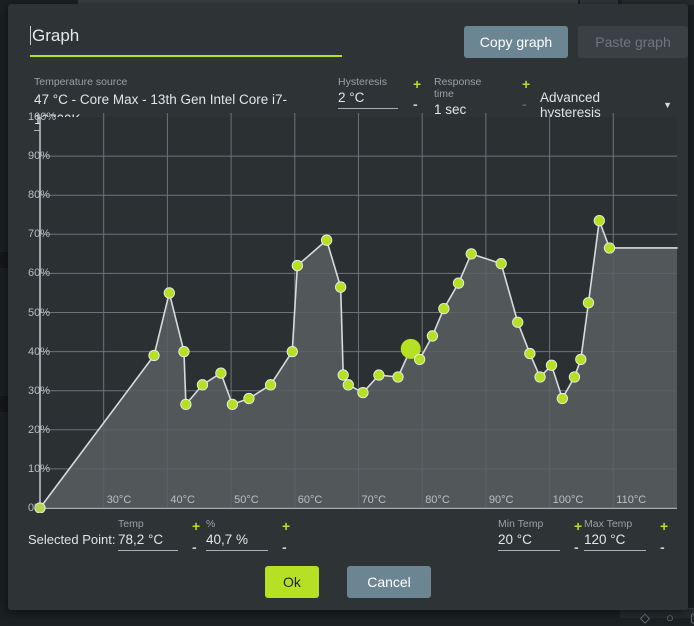  Describe the element at coordinates (368, 92) in the screenshot. I see `hysteresis-input: Hysteresis 2 °C` at that location.